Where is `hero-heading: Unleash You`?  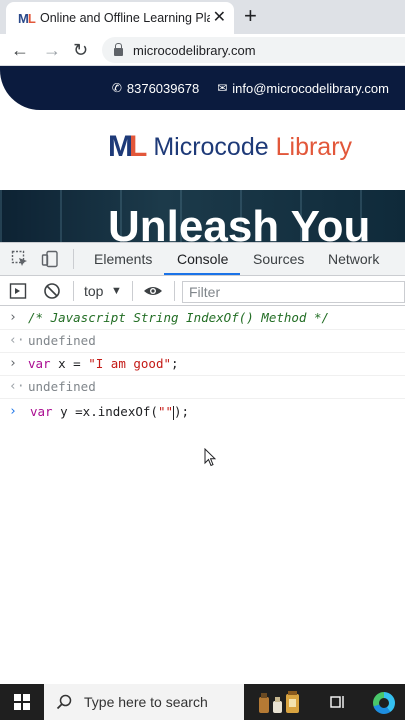
hero-heading: Unleash You is located at coordinates (239, 222).